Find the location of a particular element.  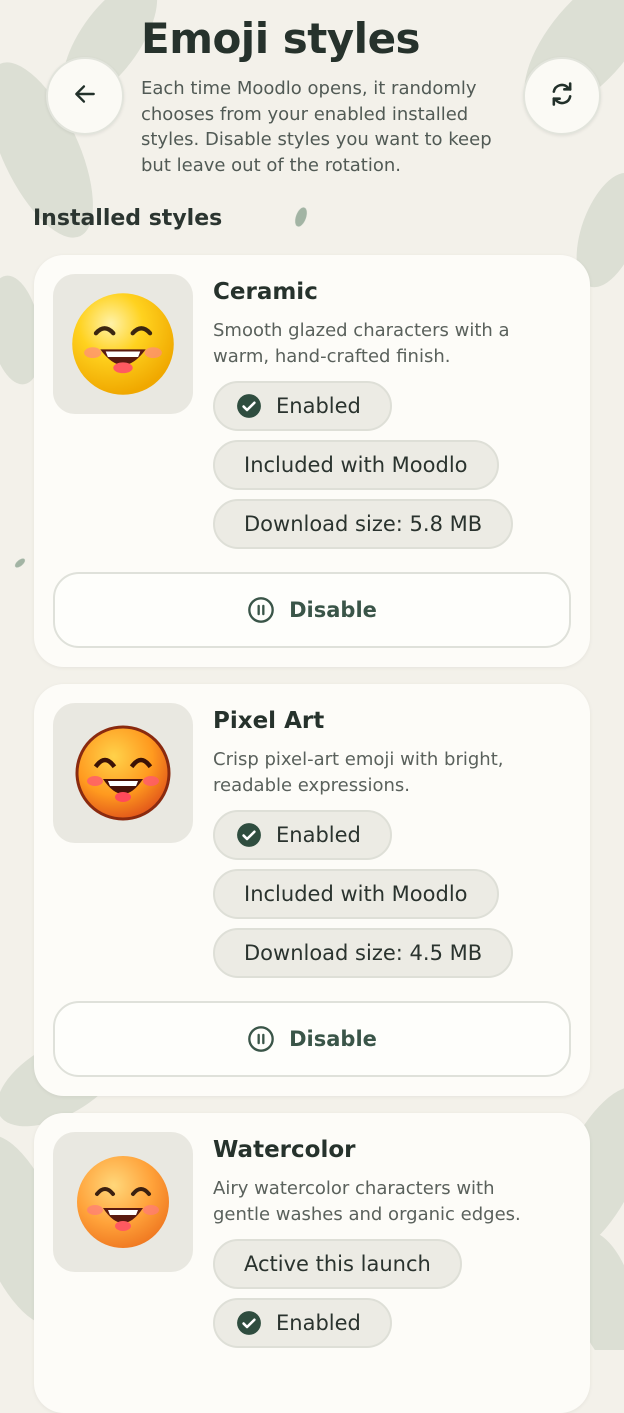

pixel-art-emoji-preview is located at coordinates (123, 773).